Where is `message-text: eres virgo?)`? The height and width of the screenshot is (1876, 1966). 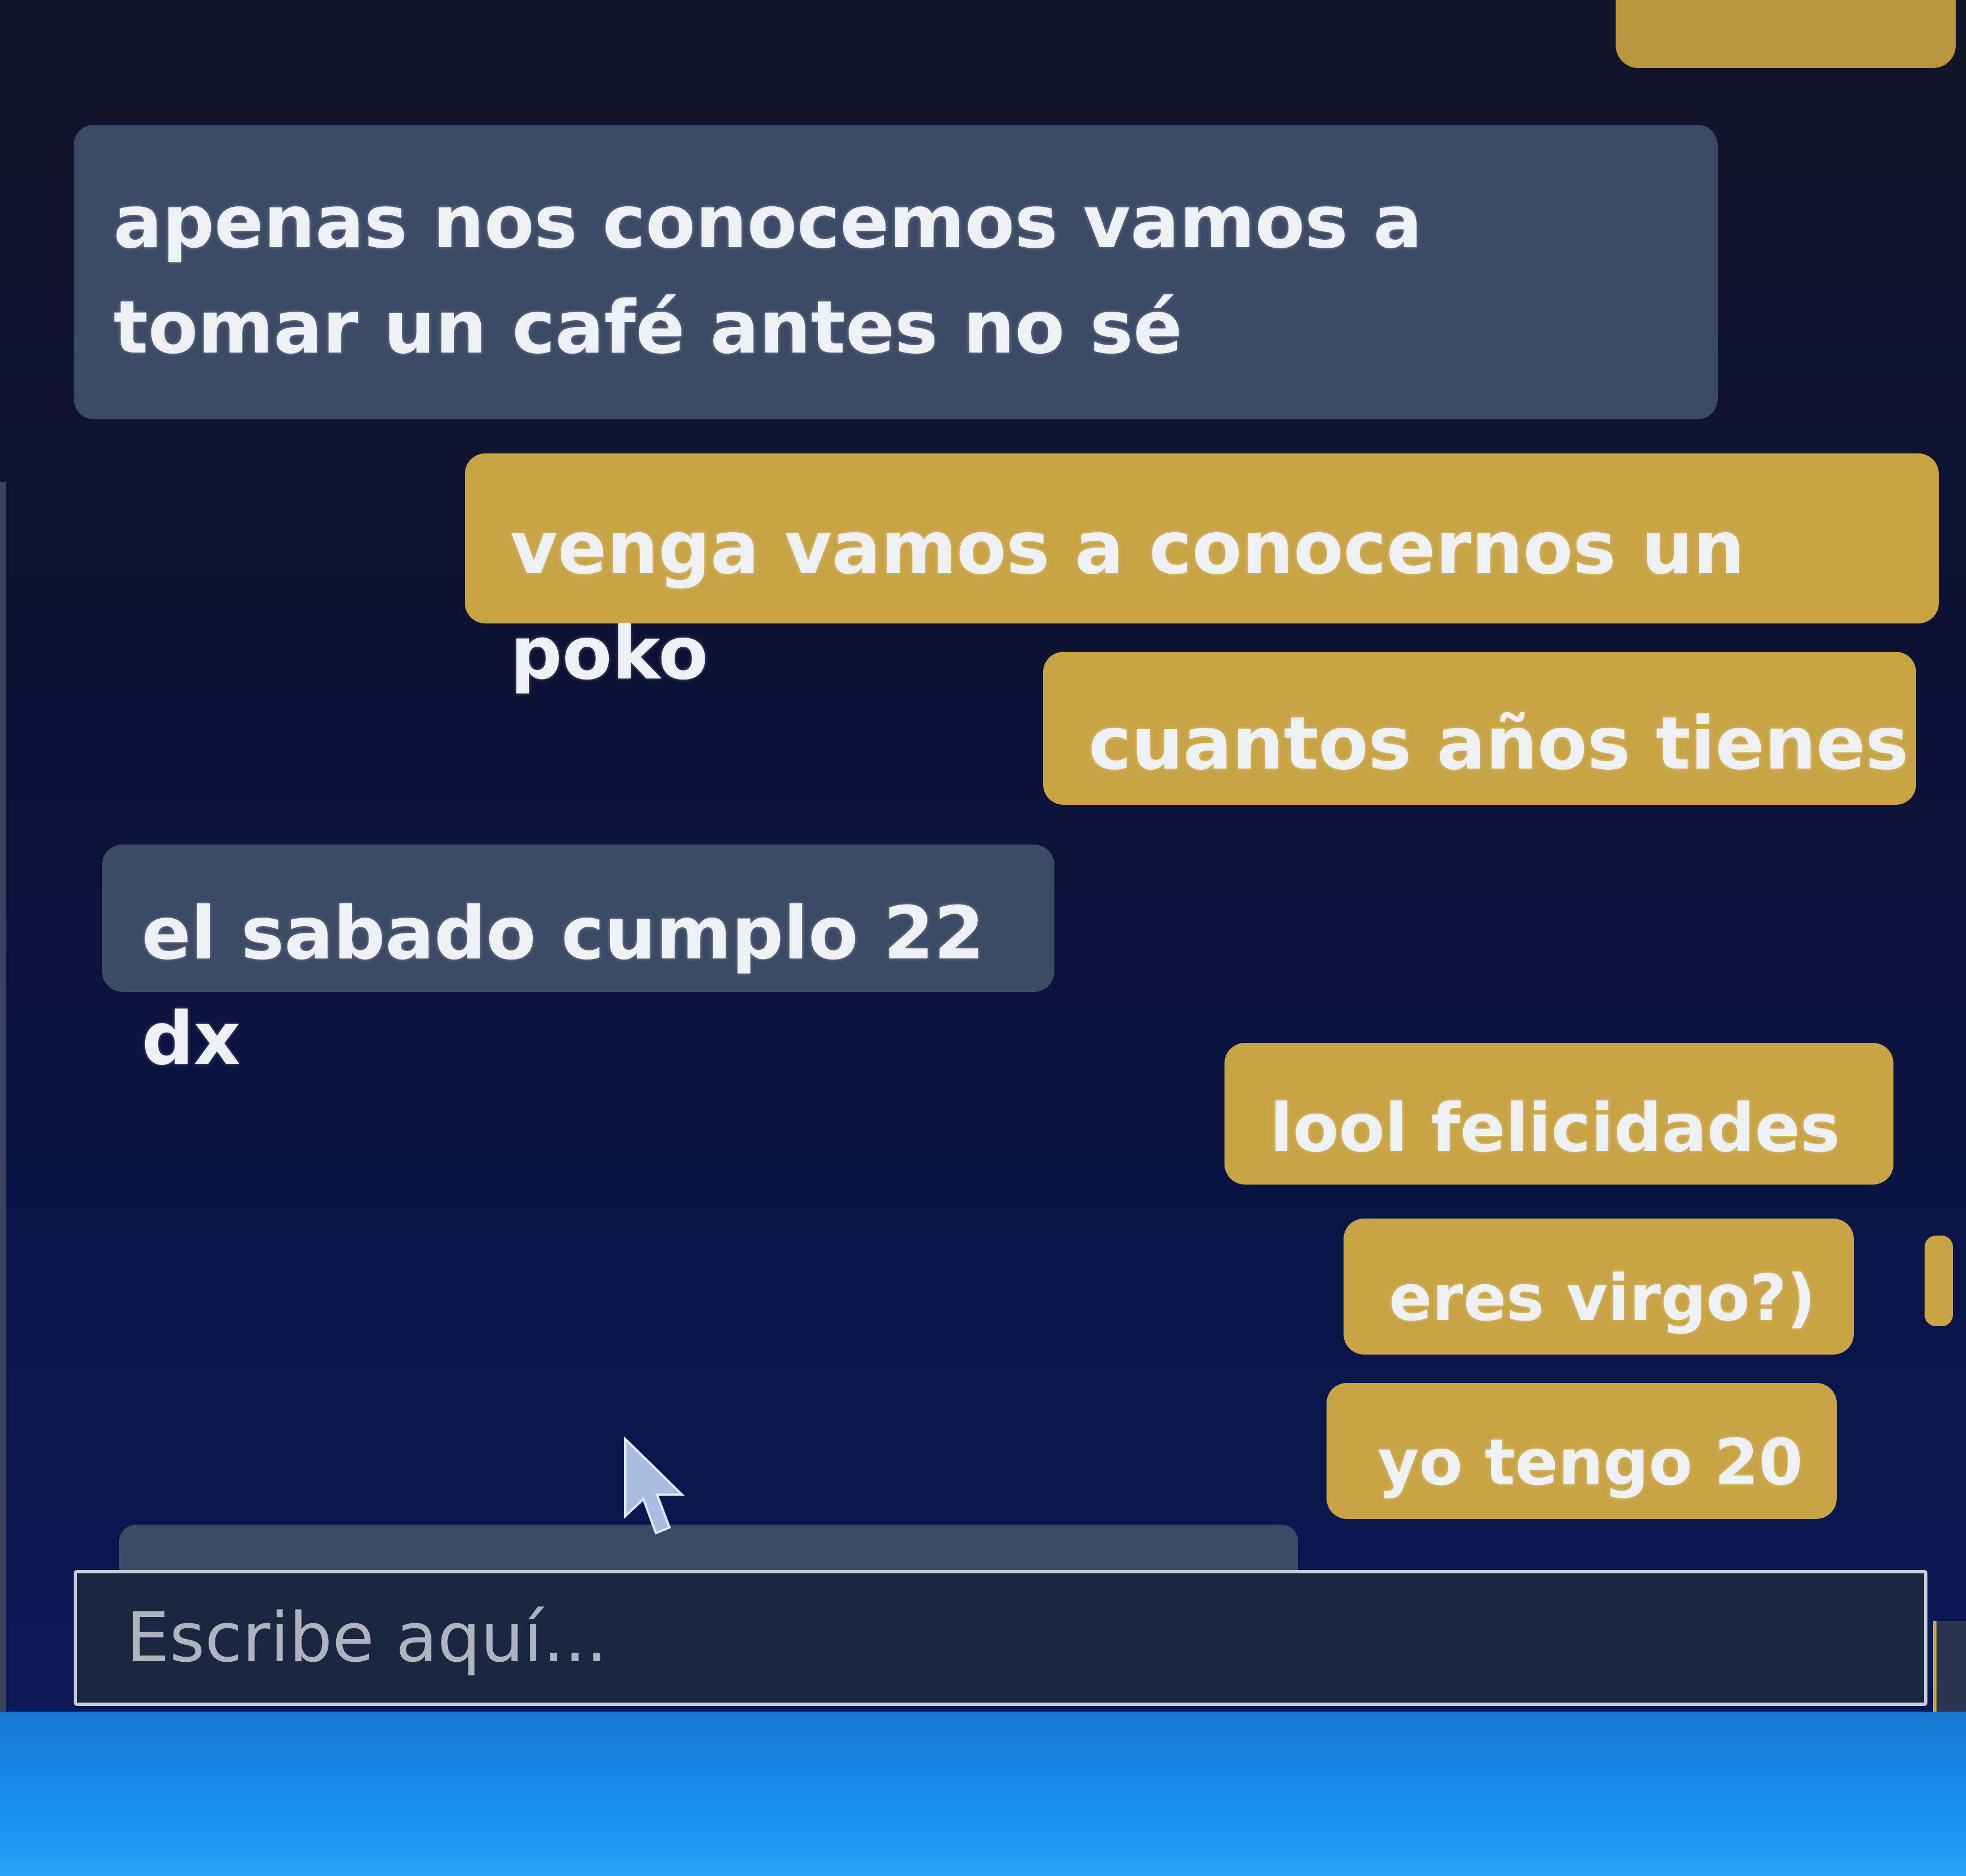
message-text: eres virgo?) is located at coordinates (1602, 1299).